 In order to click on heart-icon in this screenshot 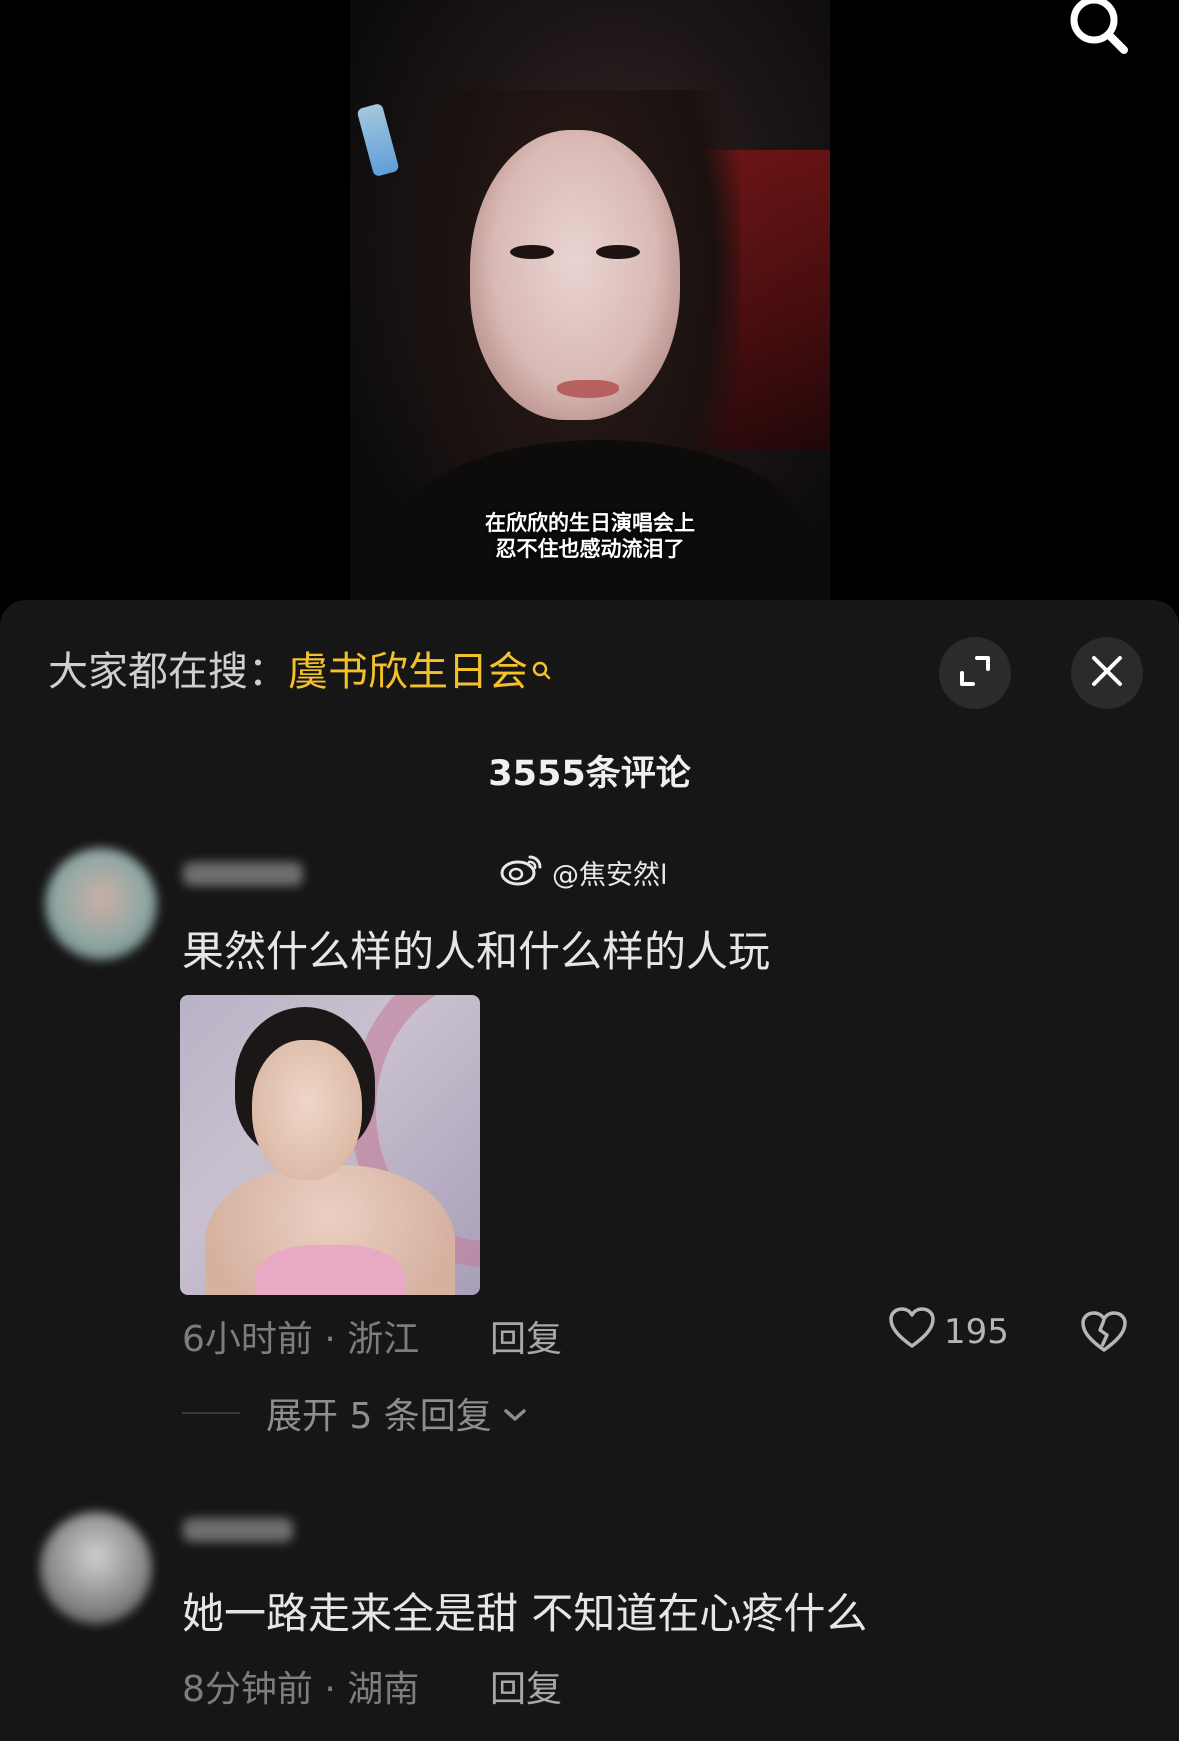, I will do `click(912, 1332)`.